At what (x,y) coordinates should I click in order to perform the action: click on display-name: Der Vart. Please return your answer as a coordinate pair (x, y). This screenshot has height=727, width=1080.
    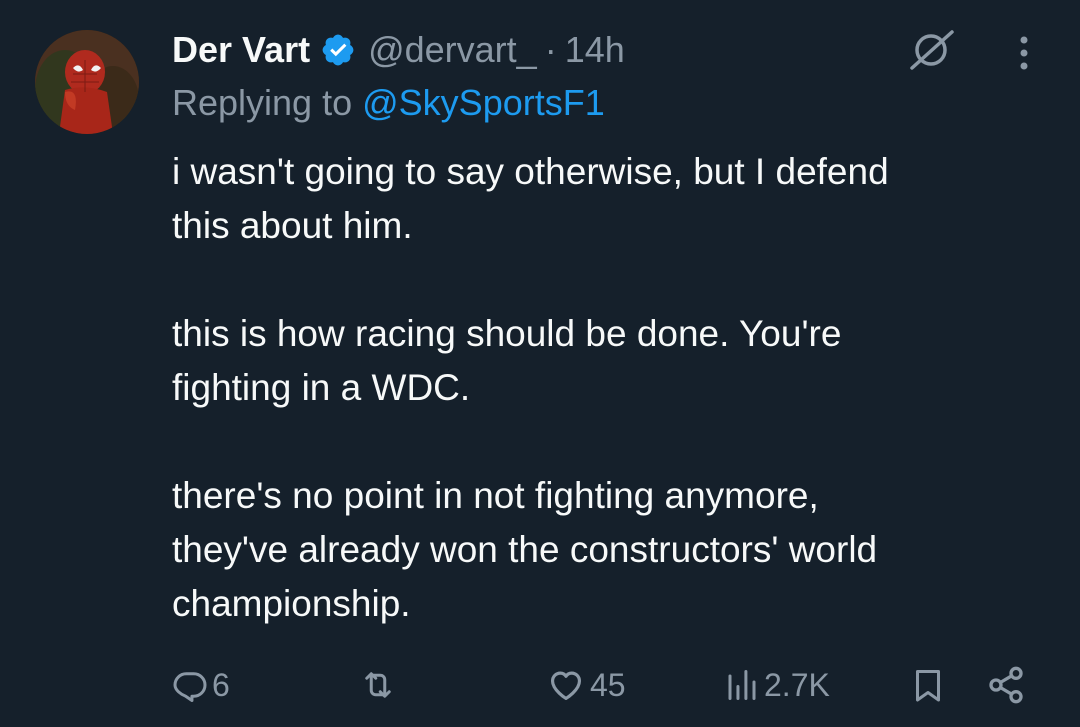
    Looking at the image, I should click on (241, 50).